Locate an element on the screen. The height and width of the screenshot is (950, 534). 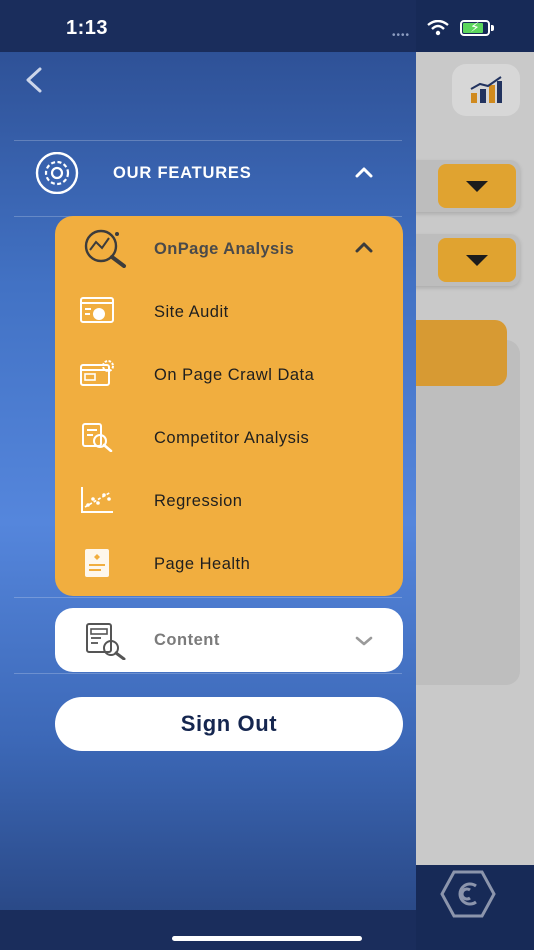
chart-button is located at coordinates (486, 90).